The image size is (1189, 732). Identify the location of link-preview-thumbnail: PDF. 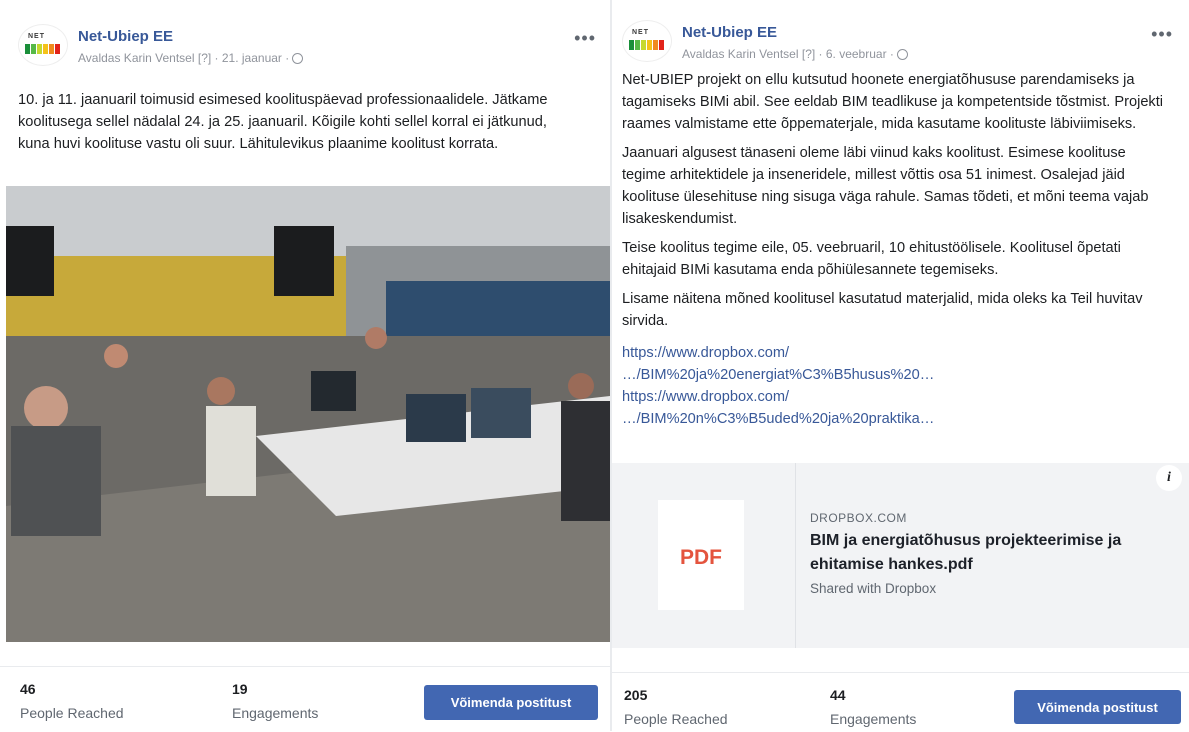
(704, 555).